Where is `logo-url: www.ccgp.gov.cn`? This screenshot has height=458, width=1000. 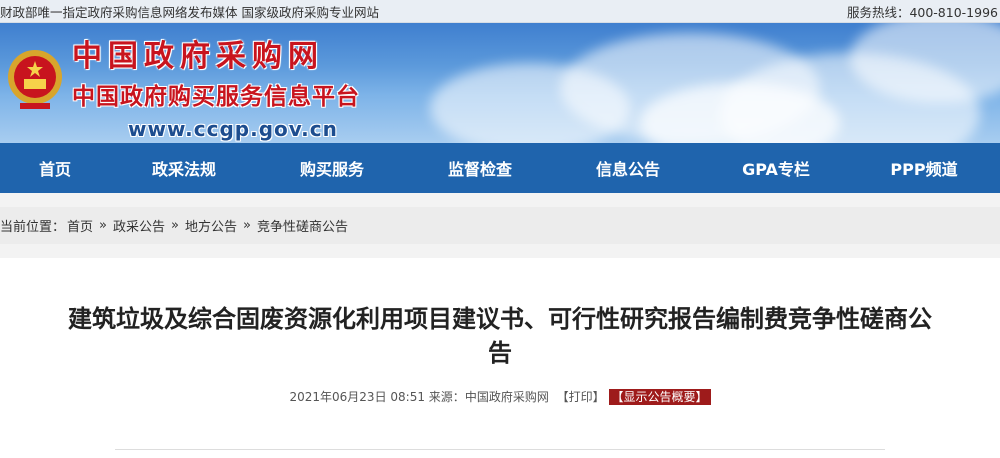 logo-url: www.ccgp.gov.cn is located at coordinates (233, 129).